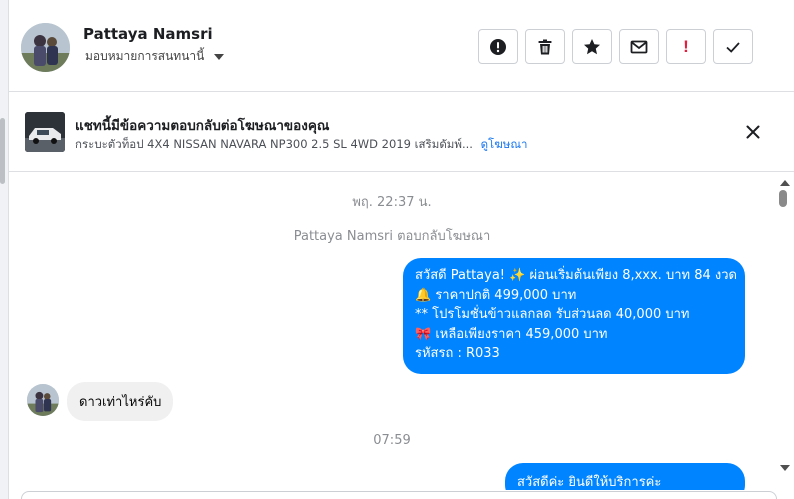 The image size is (794, 499). Describe the element at coordinates (615, 46) in the screenshot. I see `header-actions: !` at that location.